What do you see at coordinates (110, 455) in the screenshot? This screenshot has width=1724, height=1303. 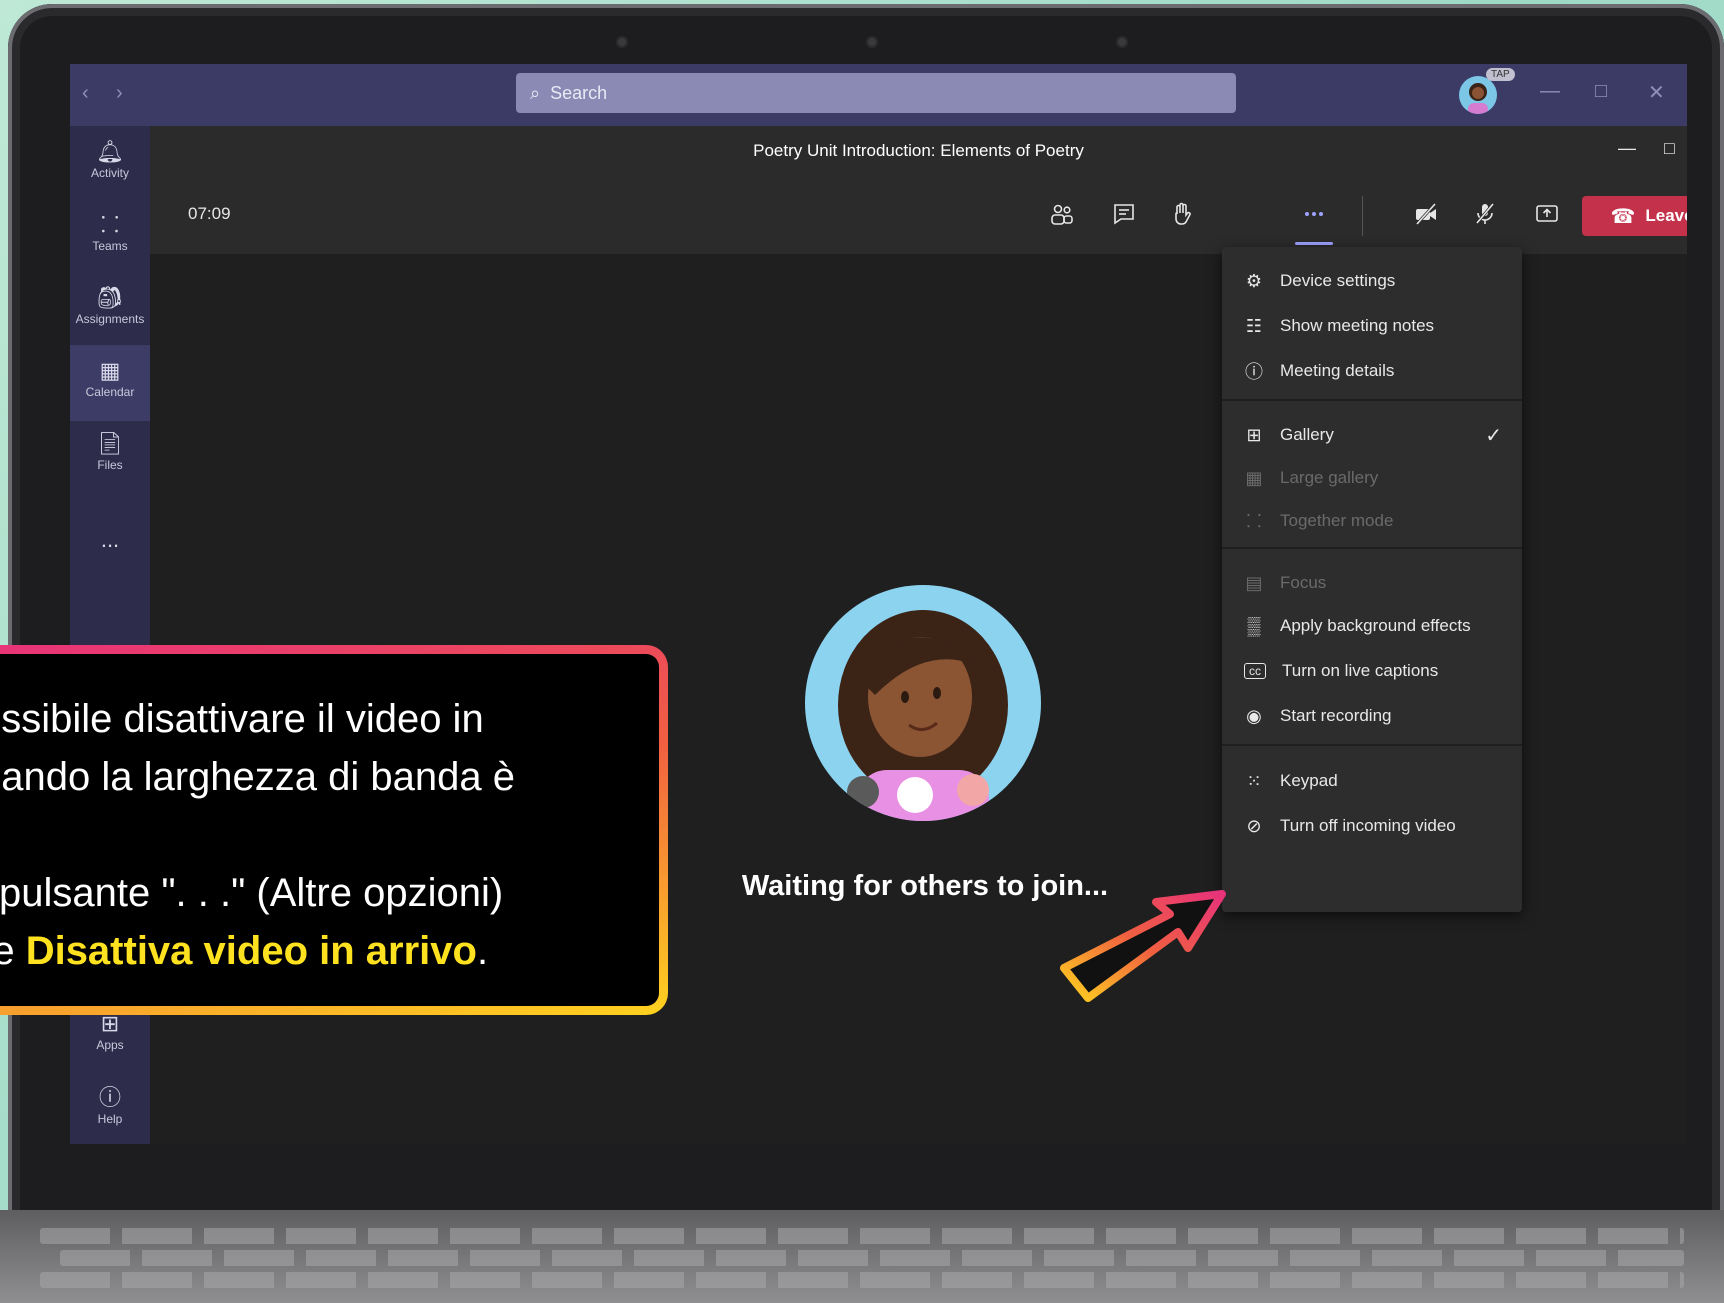 I see `rail-item-files: 📄︎ Files` at bounding box center [110, 455].